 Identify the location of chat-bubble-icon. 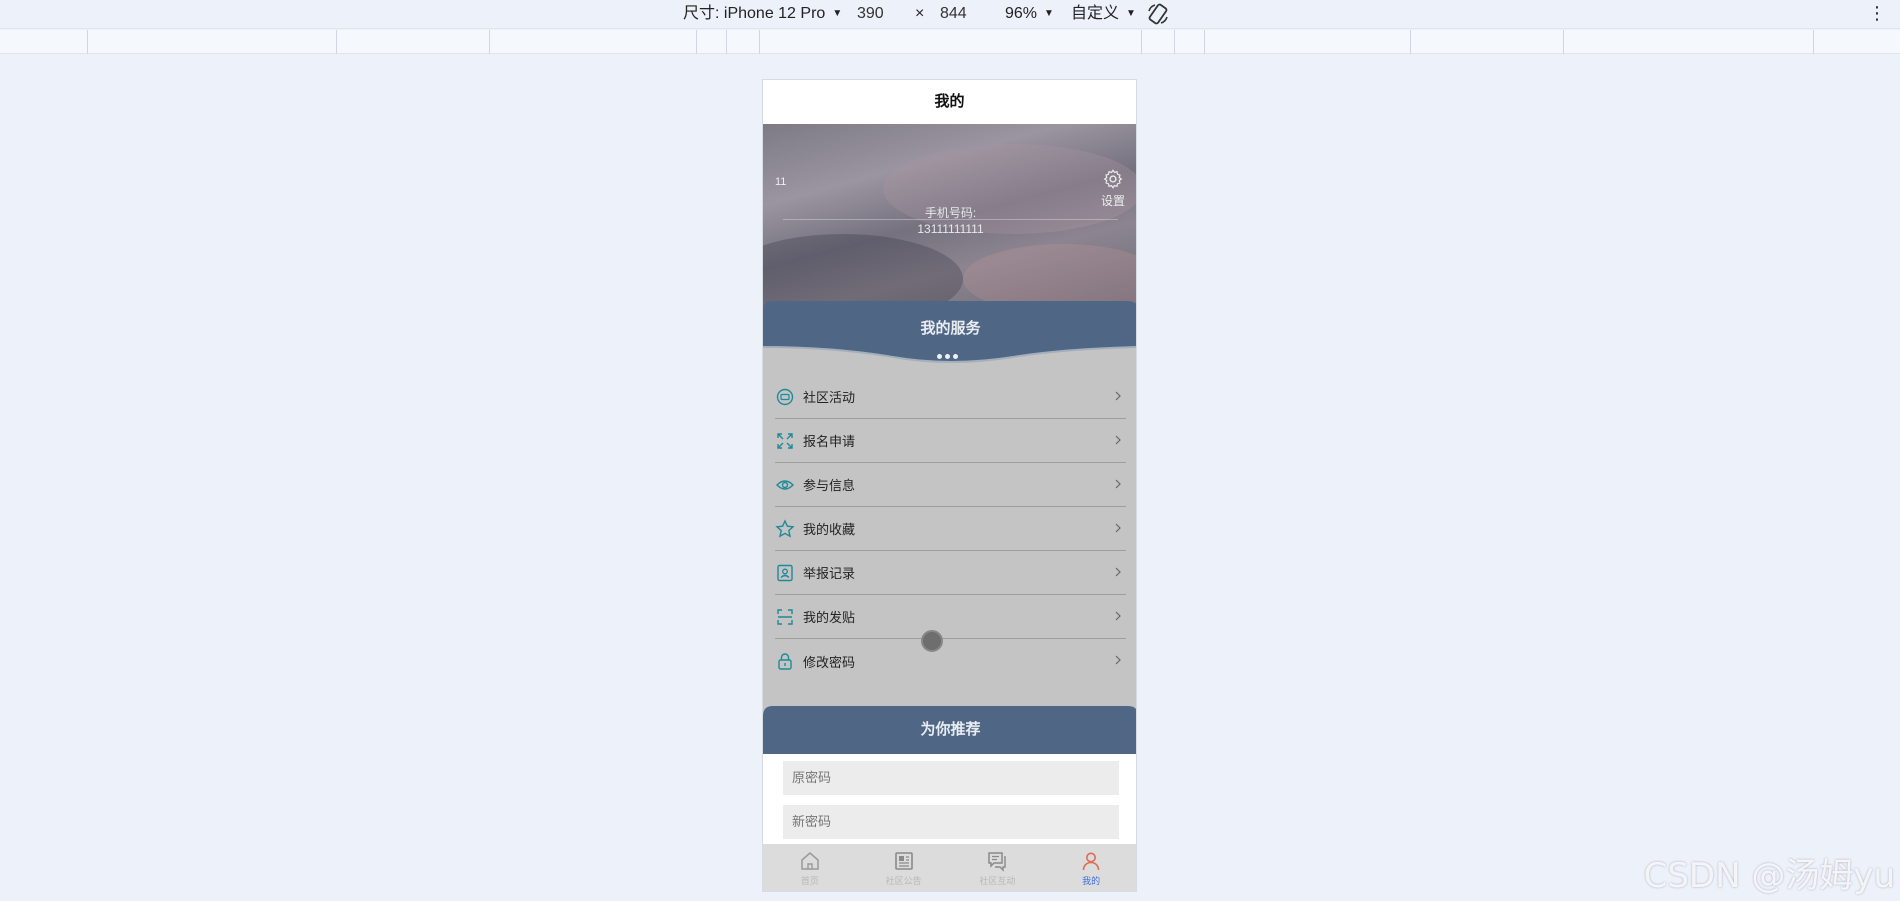
(785, 396).